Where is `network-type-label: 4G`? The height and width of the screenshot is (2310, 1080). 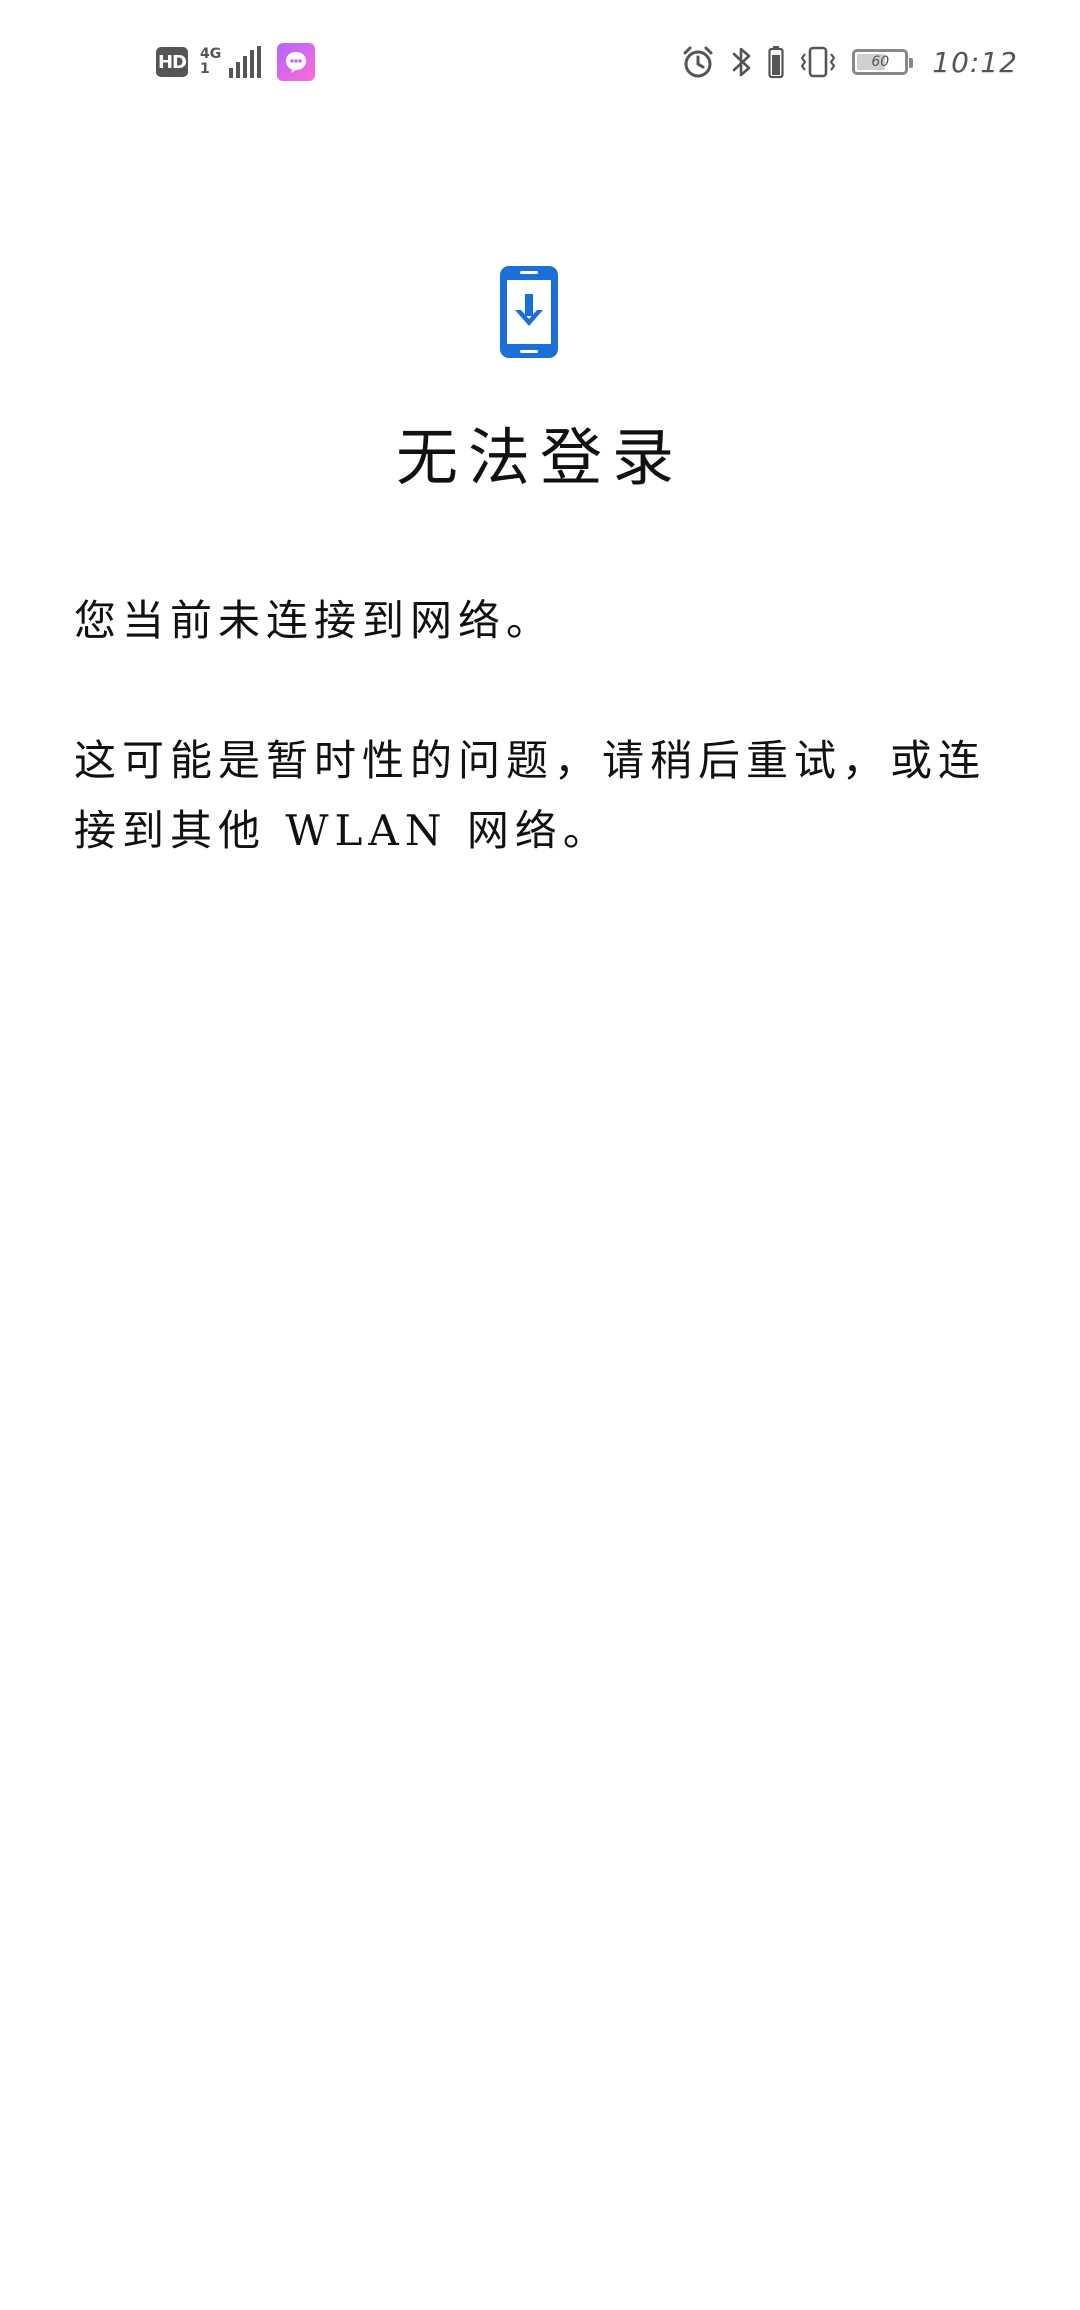 network-type-label: 4G is located at coordinates (211, 54).